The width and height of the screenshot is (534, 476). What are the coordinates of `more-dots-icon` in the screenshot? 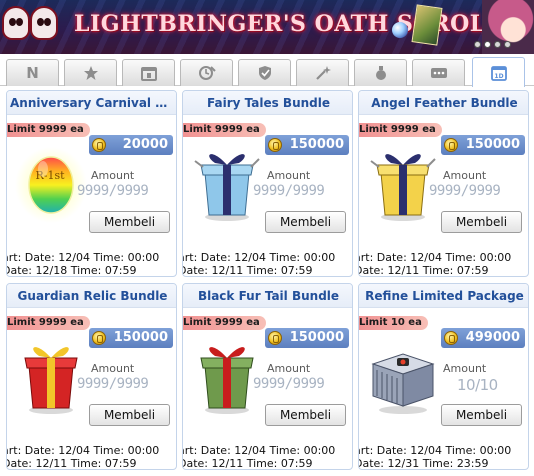 It's located at (438, 73).